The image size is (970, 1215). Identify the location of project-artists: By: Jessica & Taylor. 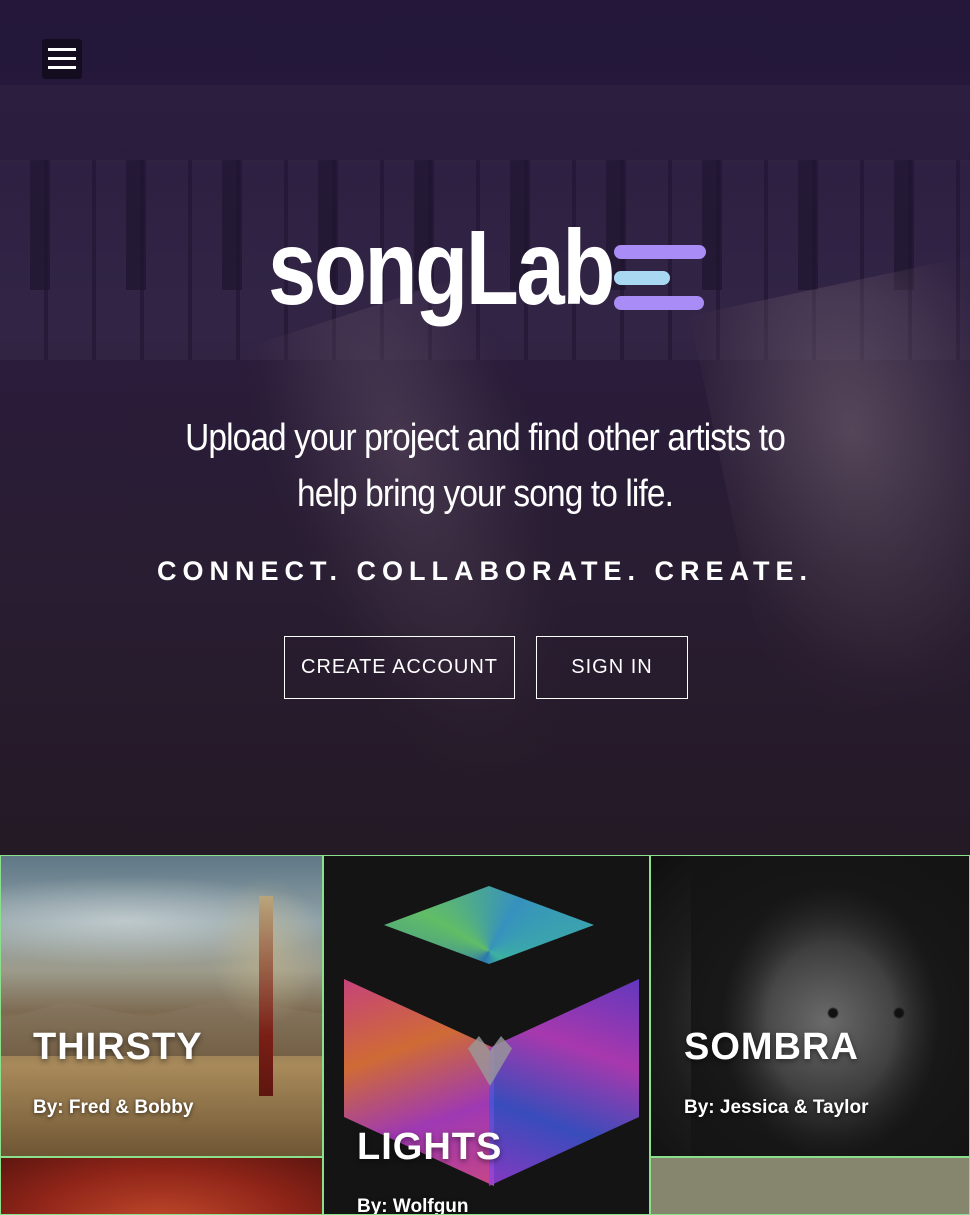
(776, 1107).